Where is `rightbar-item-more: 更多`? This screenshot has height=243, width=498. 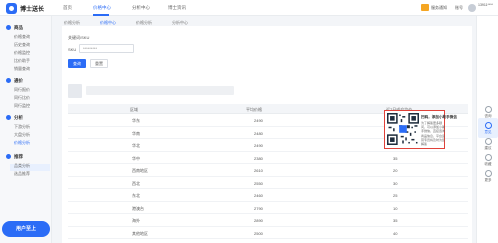
rightbar-item-more: 更多 is located at coordinates (488, 176).